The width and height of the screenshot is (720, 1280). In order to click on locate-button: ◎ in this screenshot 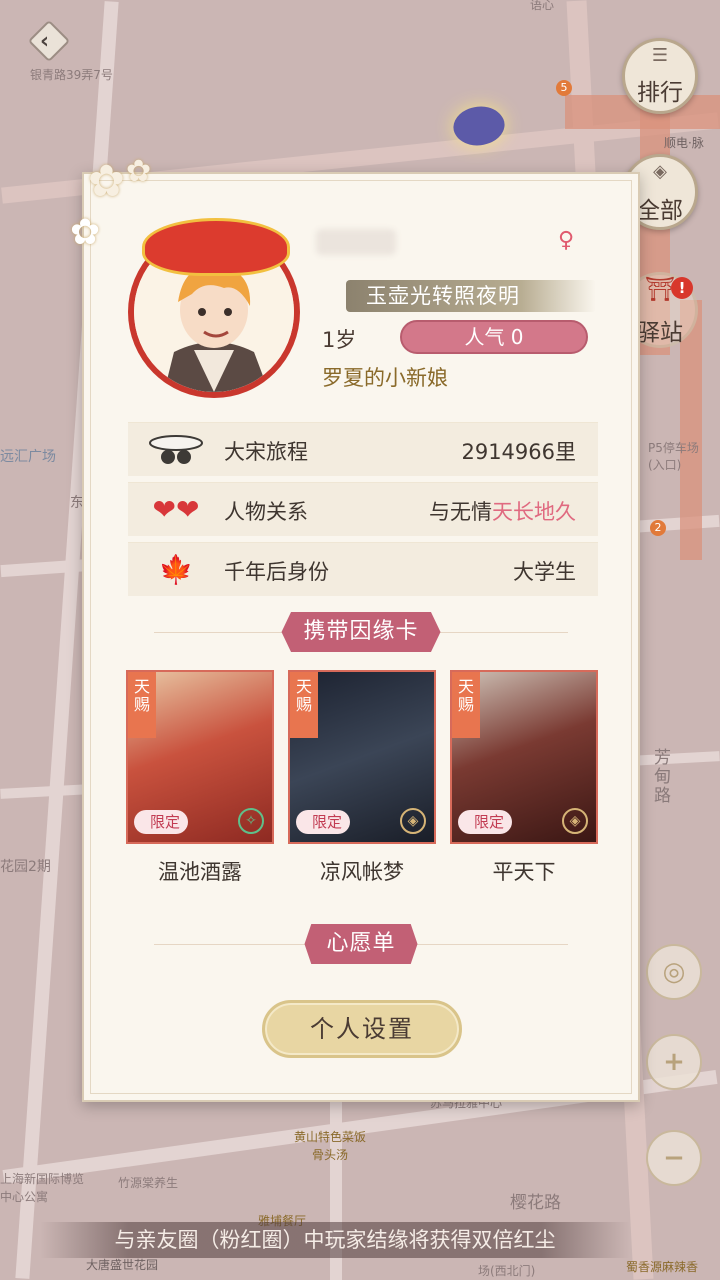, I will do `click(674, 972)`.